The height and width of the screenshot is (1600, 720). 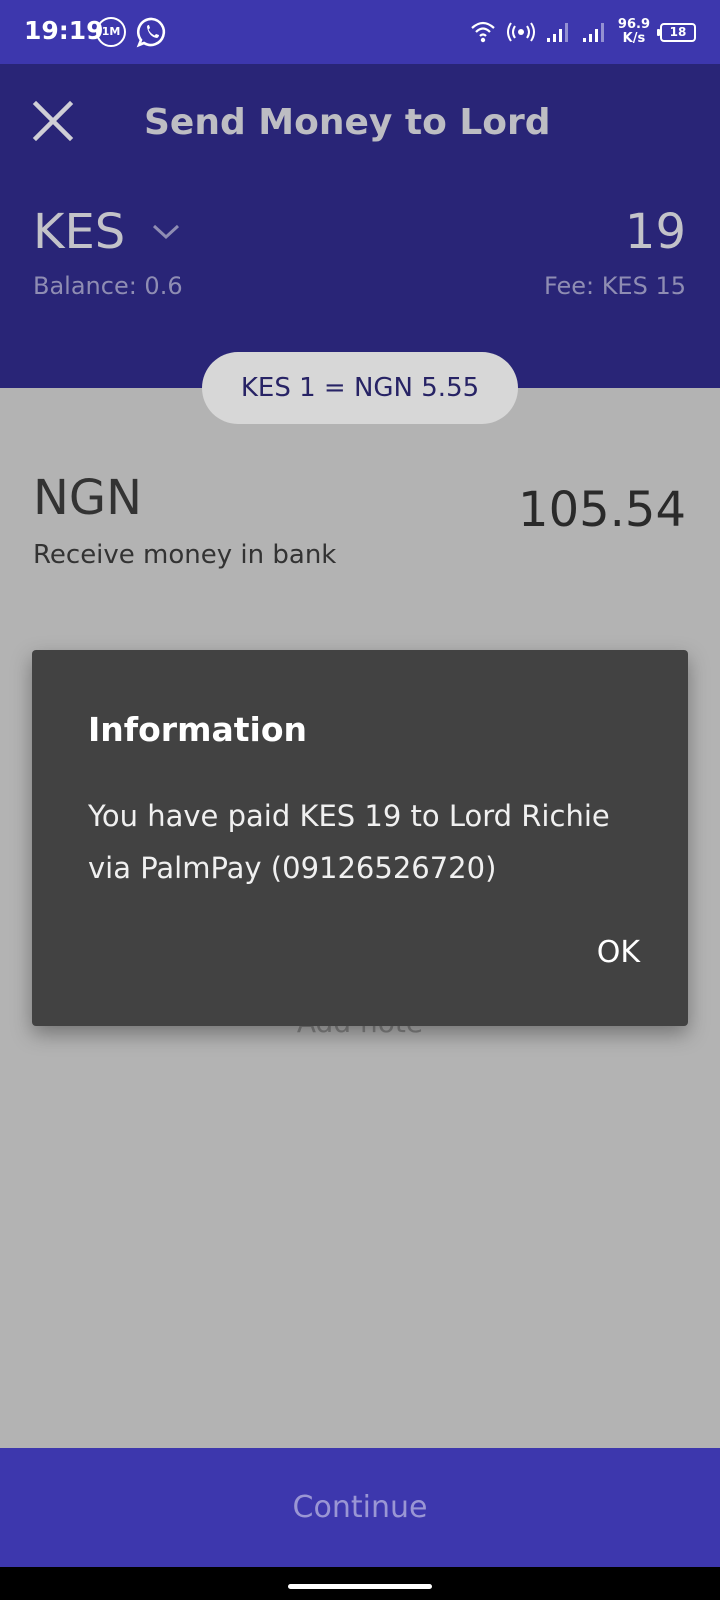 What do you see at coordinates (347, 122) in the screenshot?
I see `page-title: Send Money to Lord` at bounding box center [347, 122].